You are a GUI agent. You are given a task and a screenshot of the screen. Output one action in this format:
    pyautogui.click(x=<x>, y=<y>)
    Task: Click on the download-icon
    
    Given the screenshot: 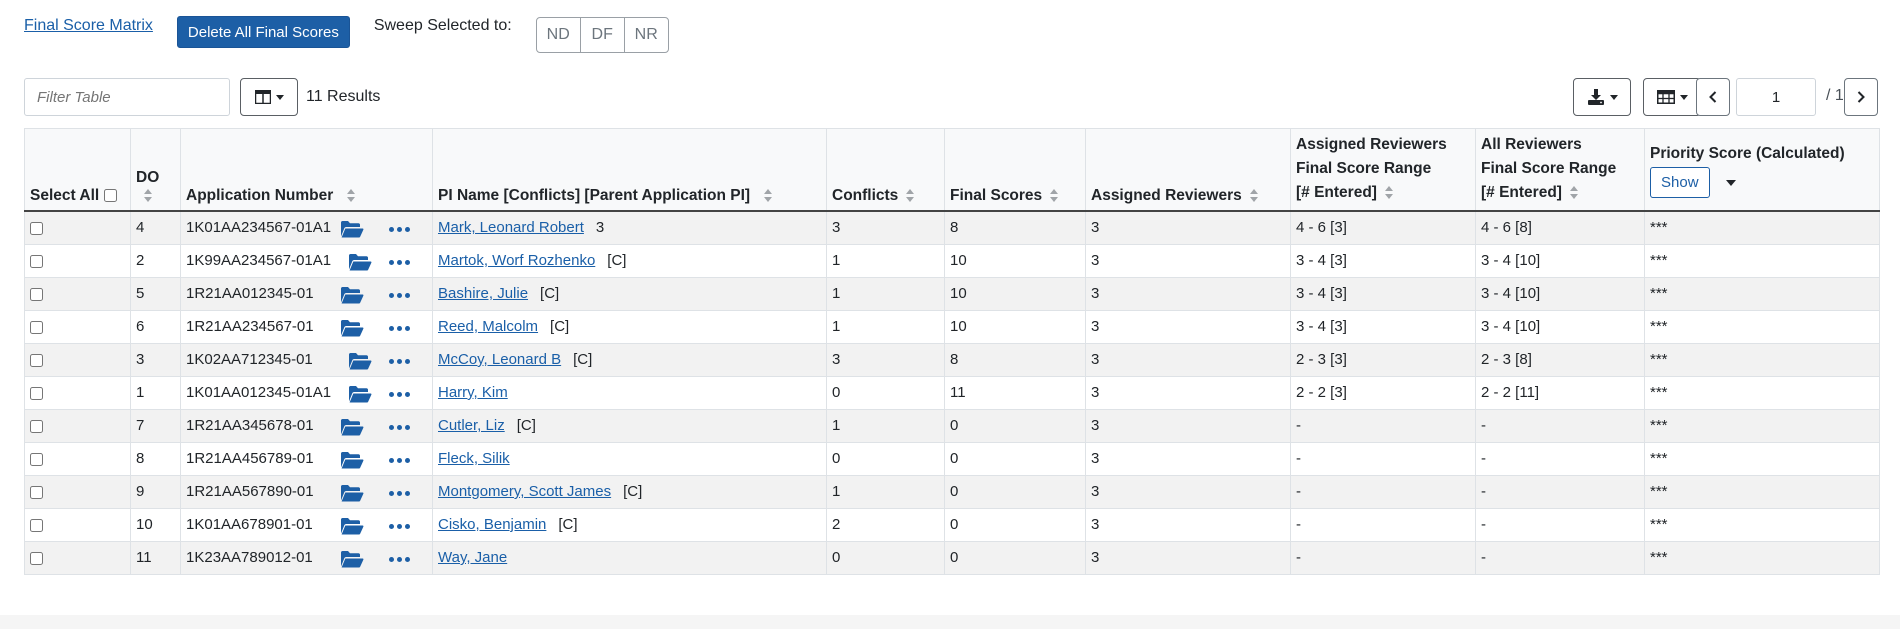 What is the action you would take?
    pyautogui.click(x=1595, y=97)
    